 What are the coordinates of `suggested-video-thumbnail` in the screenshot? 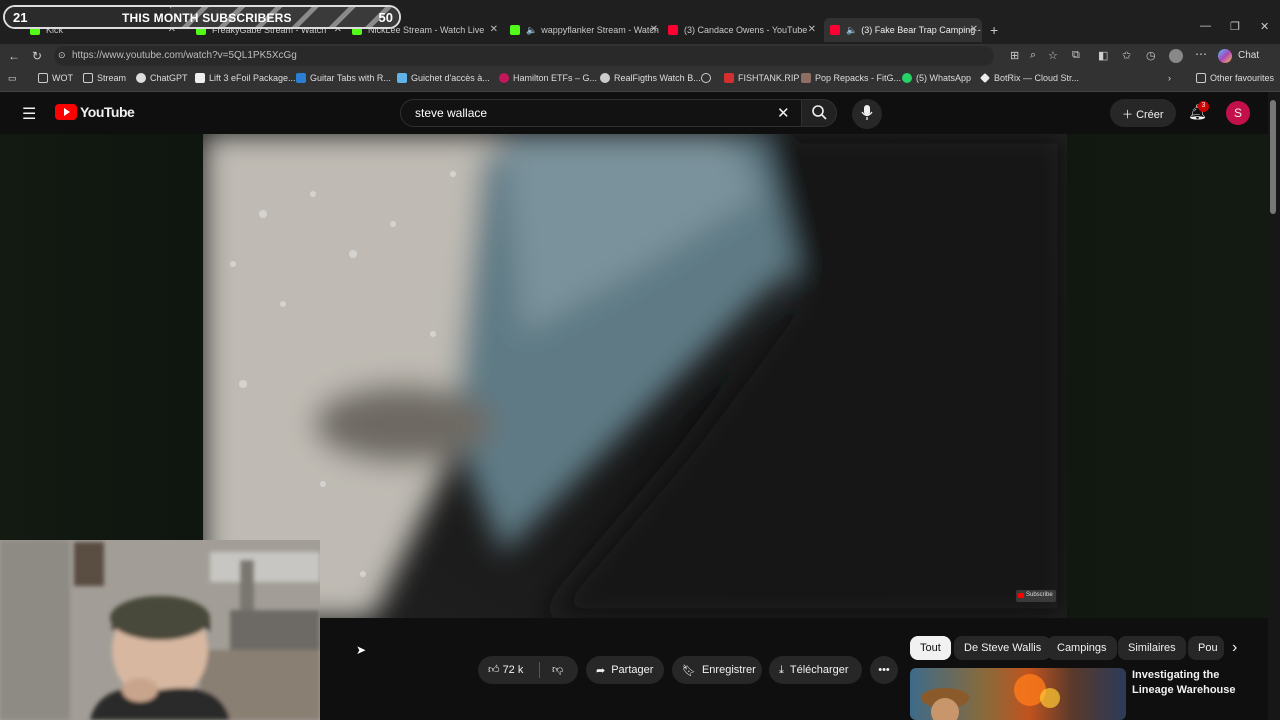 It's located at (1018, 694).